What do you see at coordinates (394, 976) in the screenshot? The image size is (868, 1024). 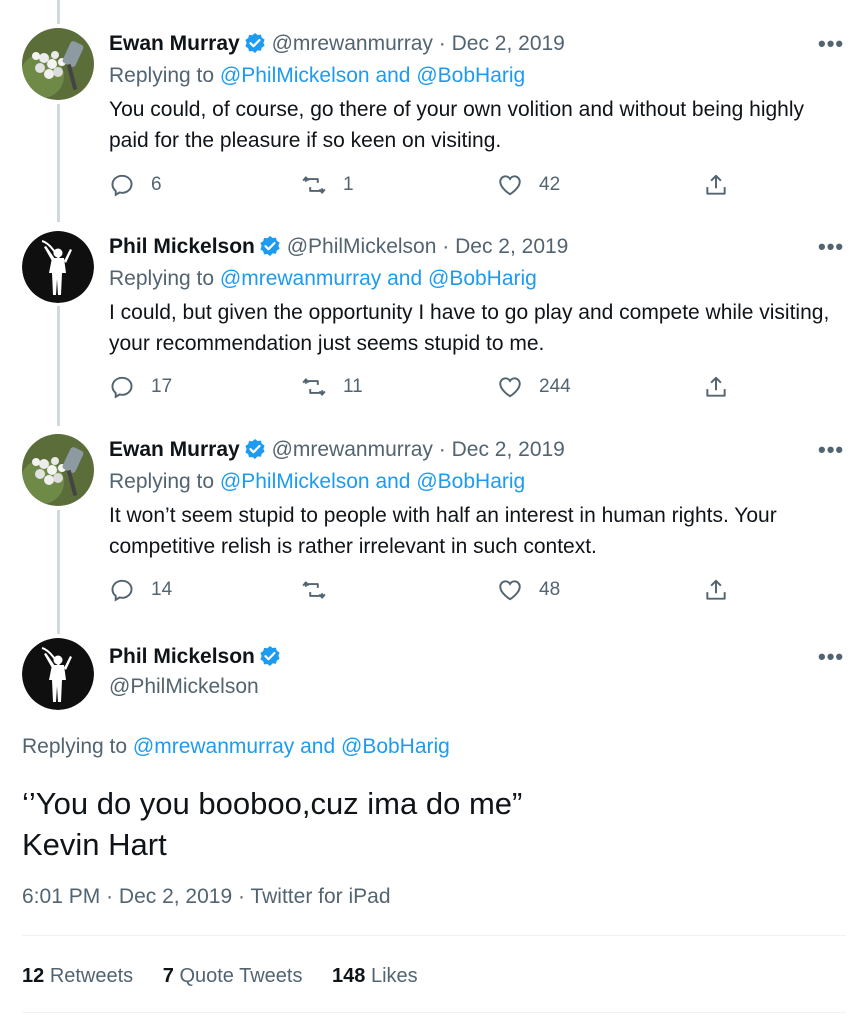 I see `likes-label: Likes` at bounding box center [394, 976].